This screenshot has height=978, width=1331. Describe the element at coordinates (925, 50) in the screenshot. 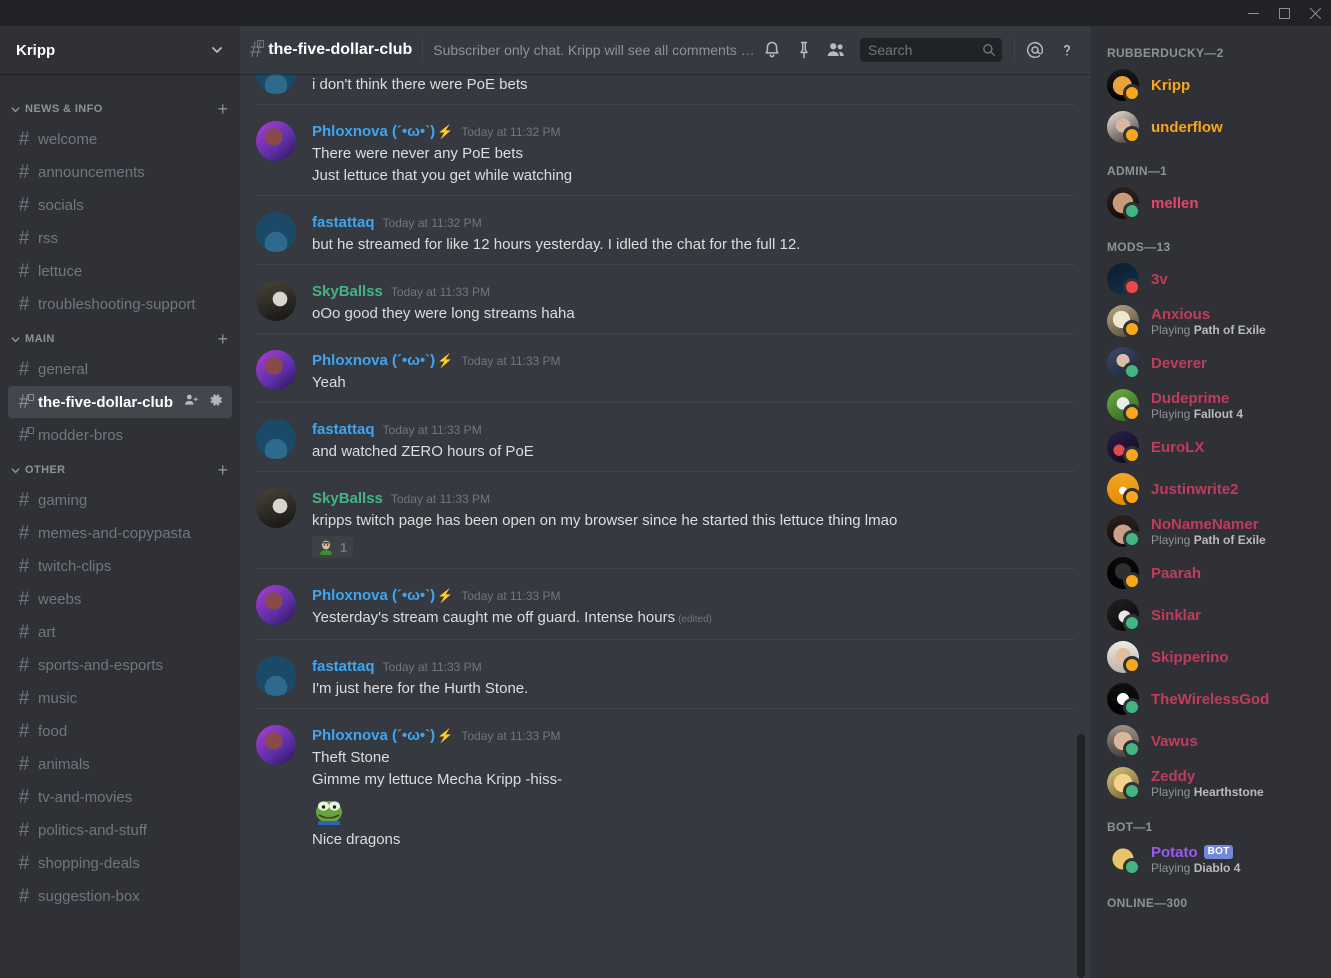

I see `search-input` at that location.